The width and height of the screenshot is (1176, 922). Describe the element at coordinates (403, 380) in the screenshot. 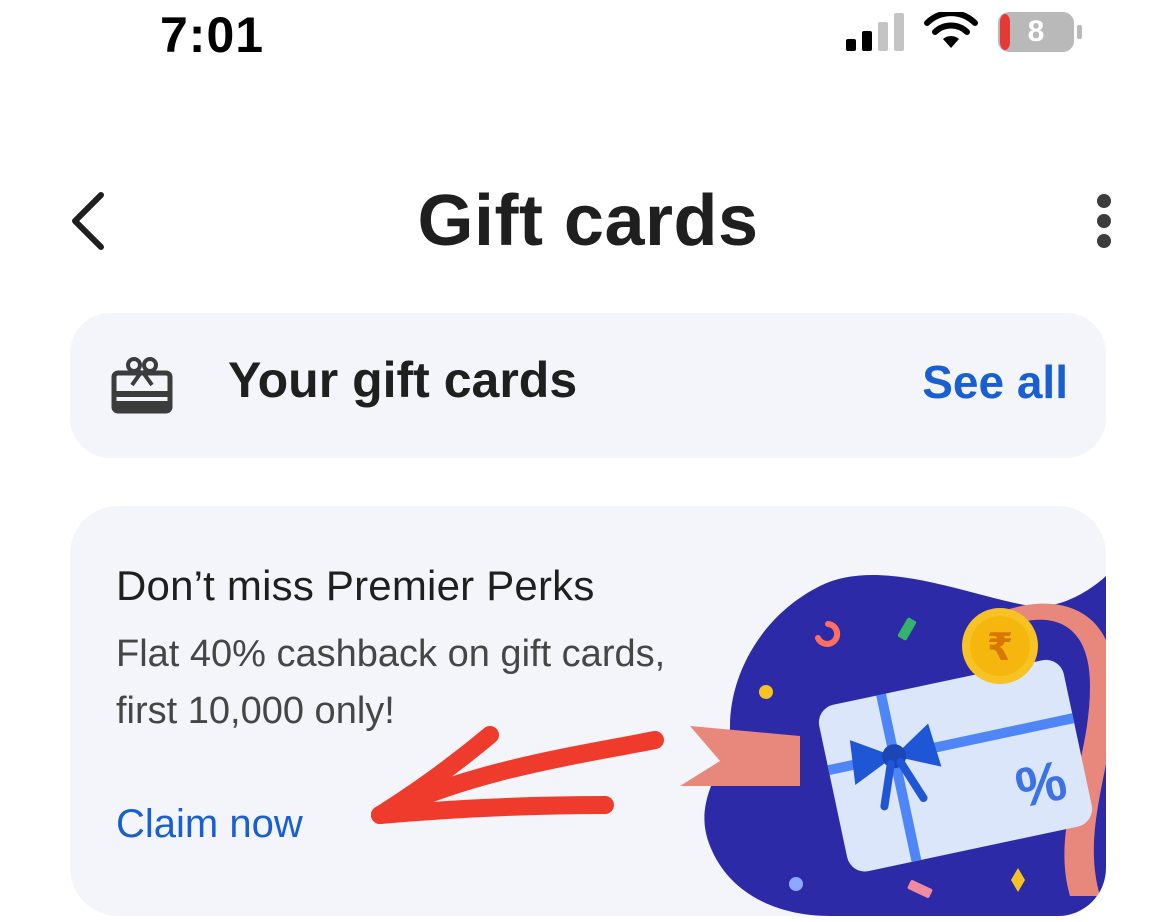

I see `your-gift-cards-label: Your gift cards` at that location.